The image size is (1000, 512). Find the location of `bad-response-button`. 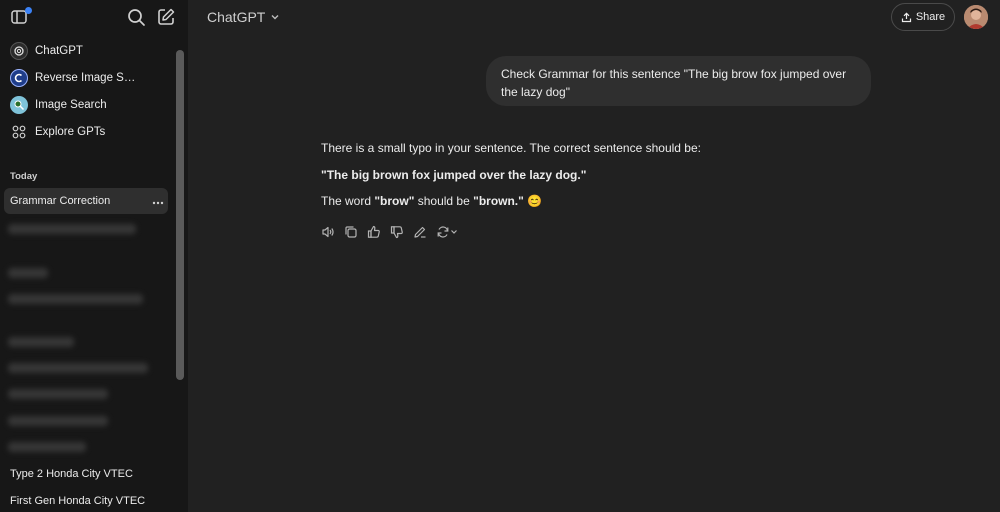

bad-response-button is located at coordinates (401, 232).